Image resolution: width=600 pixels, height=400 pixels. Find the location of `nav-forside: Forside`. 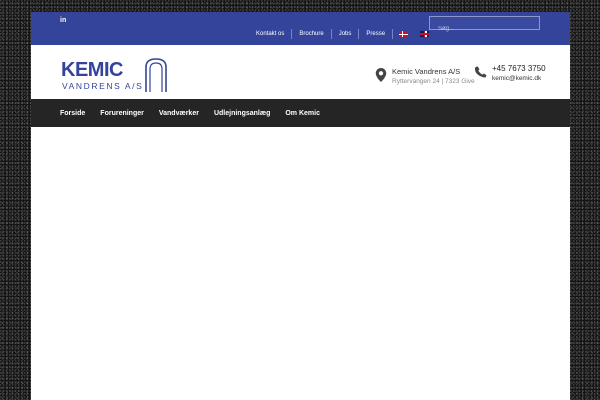

nav-forside: Forside is located at coordinates (72, 113).